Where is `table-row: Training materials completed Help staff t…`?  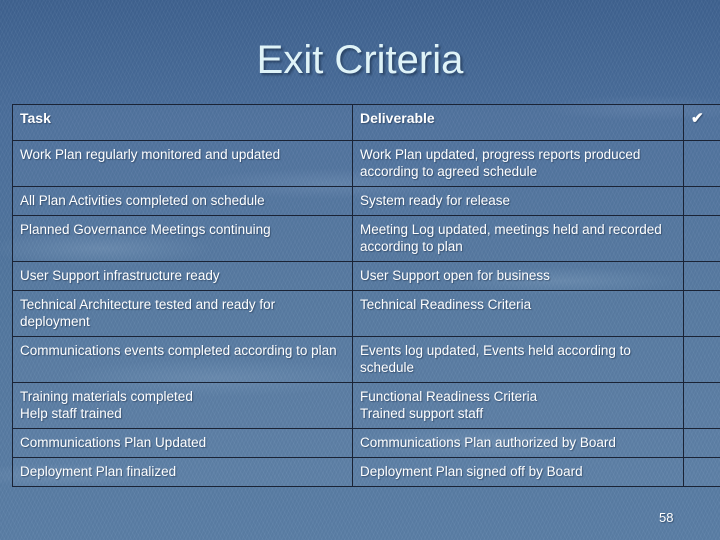
table-row: Training materials completed Help staff t… is located at coordinates (366, 405).